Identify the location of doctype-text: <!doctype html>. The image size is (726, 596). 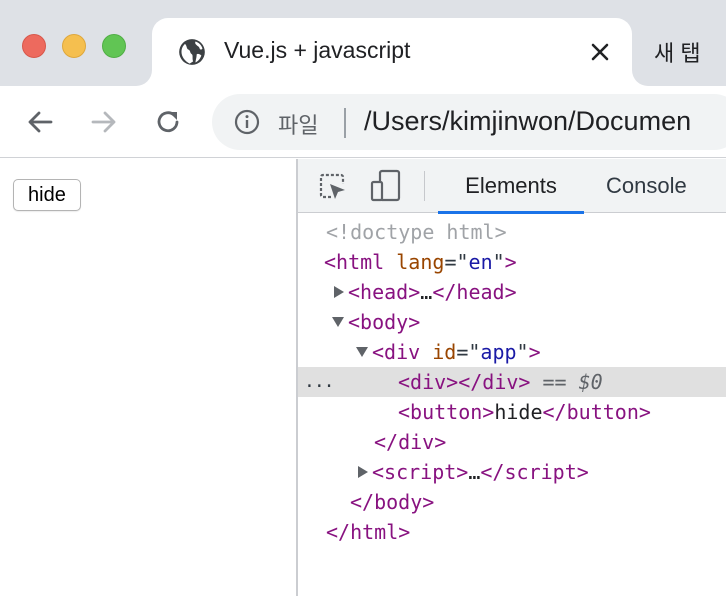
(416, 232).